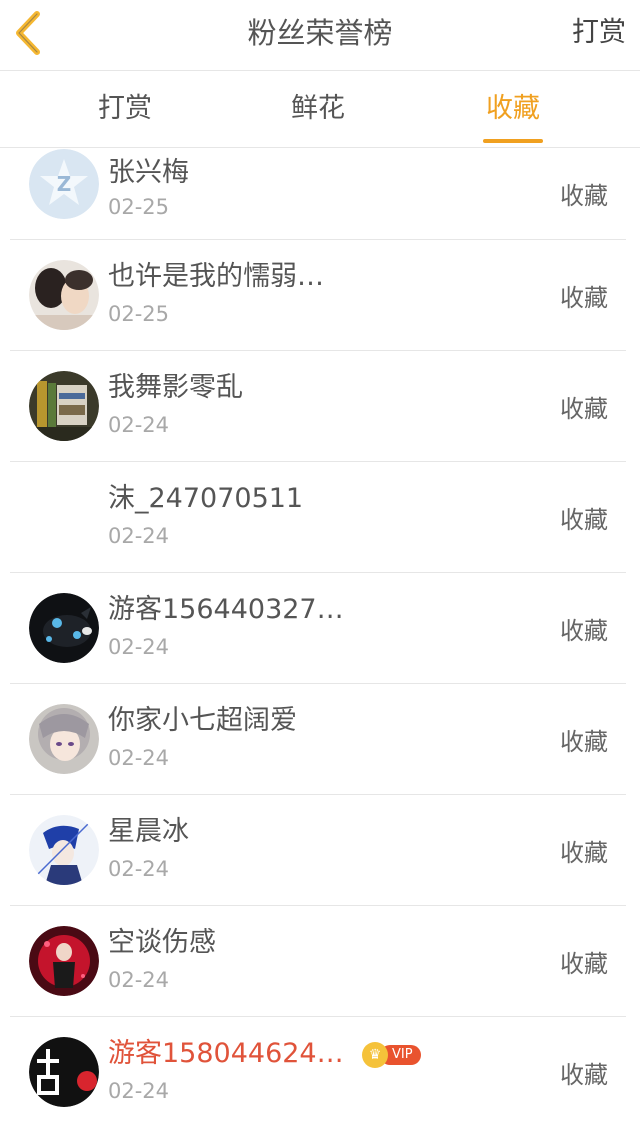  Describe the element at coordinates (318, 739) in the screenshot. I see `list-item: 你家小七超阔爱 02-24 收藏` at that location.